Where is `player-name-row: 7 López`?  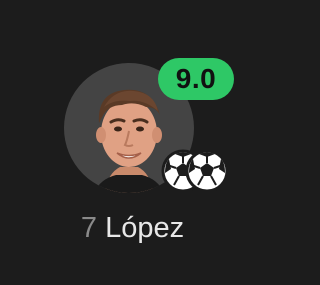 player-name-row: 7 López is located at coordinates (132, 228).